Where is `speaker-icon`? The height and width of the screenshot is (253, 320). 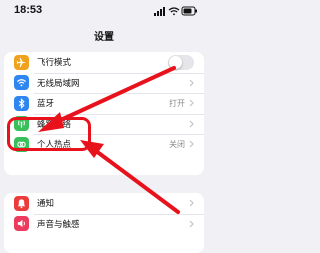
speaker-icon is located at coordinates (21, 224).